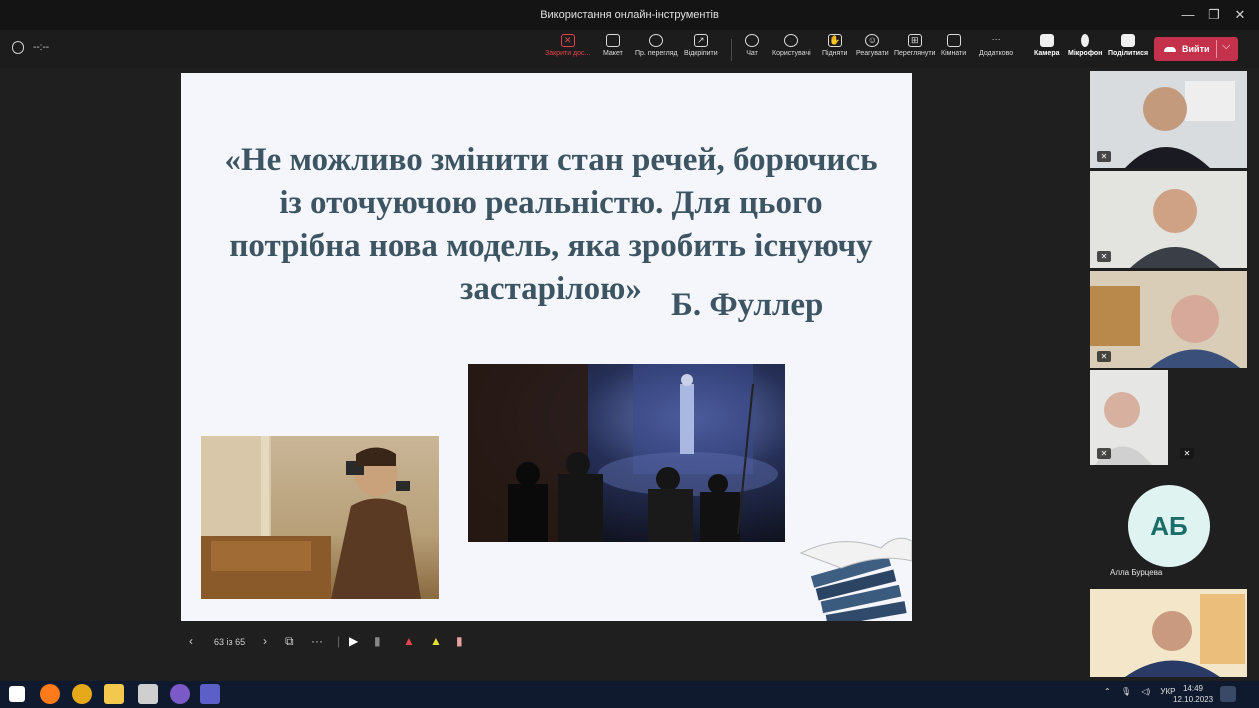 Image resolution: width=1259 pixels, height=708 pixels. I want to click on participant-tile-4: ✕, so click(1129, 417).